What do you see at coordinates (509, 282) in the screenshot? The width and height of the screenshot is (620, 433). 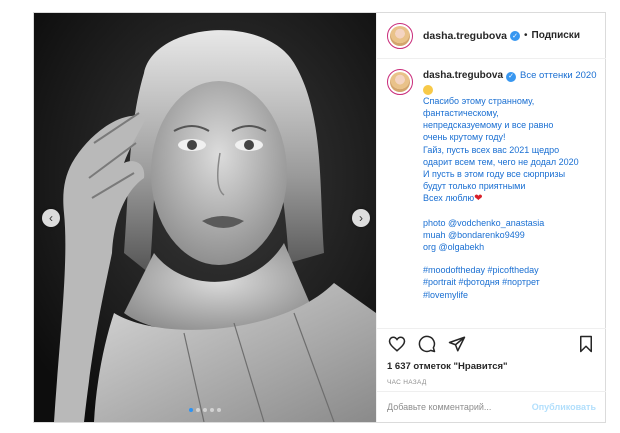 I see `hashtag-link: #portrait #фотодня #портрет` at bounding box center [509, 282].